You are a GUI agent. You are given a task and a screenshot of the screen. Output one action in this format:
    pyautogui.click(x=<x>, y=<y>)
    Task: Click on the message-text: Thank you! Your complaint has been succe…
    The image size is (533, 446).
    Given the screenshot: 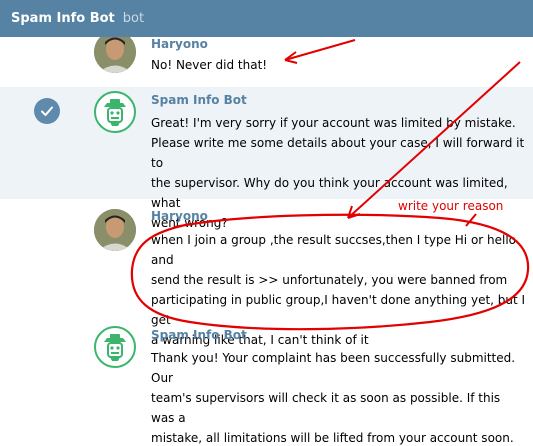 What is the action you would take?
    pyautogui.click(x=333, y=398)
    